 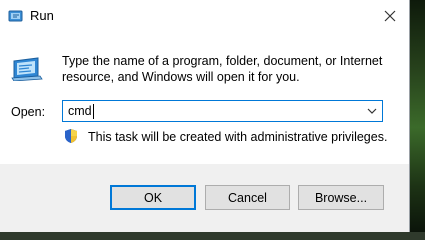 What do you see at coordinates (372, 111) in the screenshot?
I see `chevron-down-icon` at bounding box center [372, 111].